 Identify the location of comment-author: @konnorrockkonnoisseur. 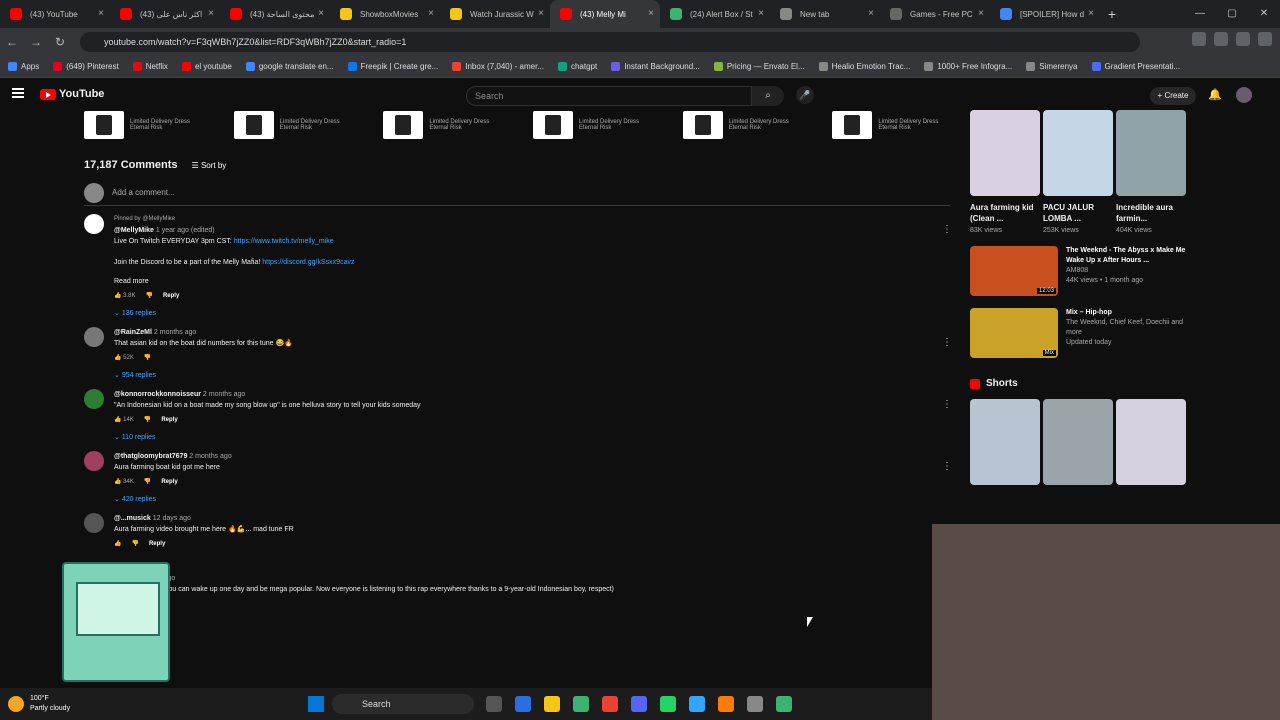
(157, 394).